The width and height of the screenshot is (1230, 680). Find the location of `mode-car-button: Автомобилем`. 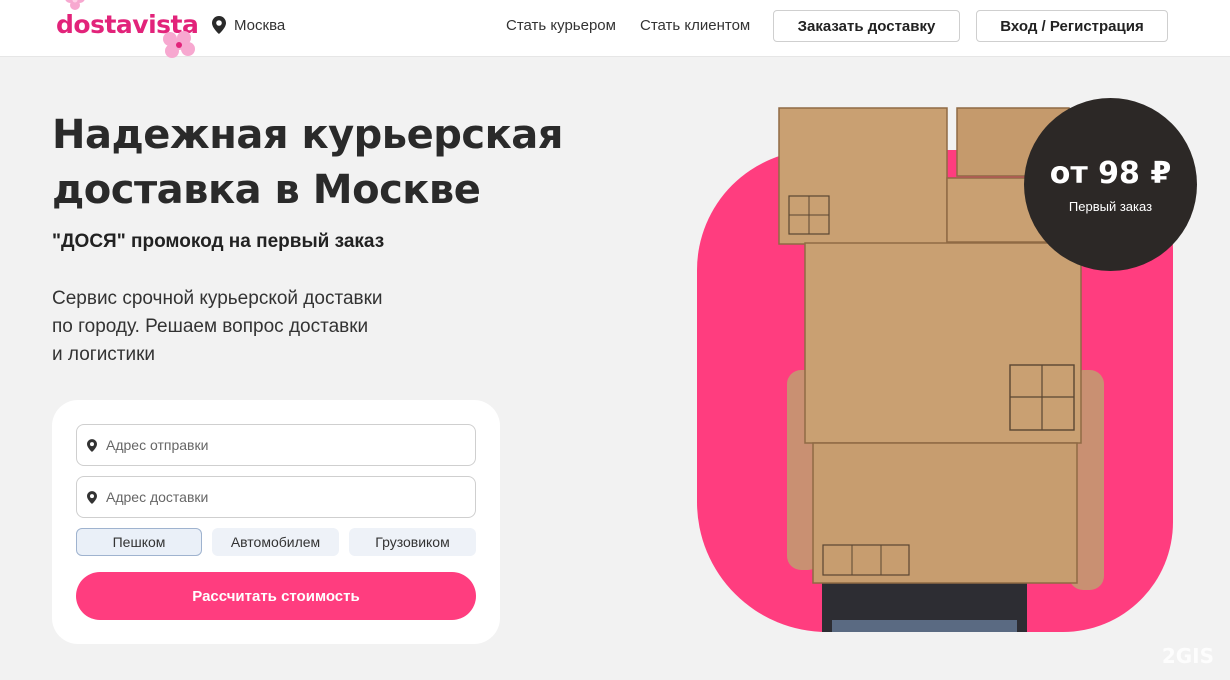

mode-car-button: Автомобилем is located at coordinates (275, 542).